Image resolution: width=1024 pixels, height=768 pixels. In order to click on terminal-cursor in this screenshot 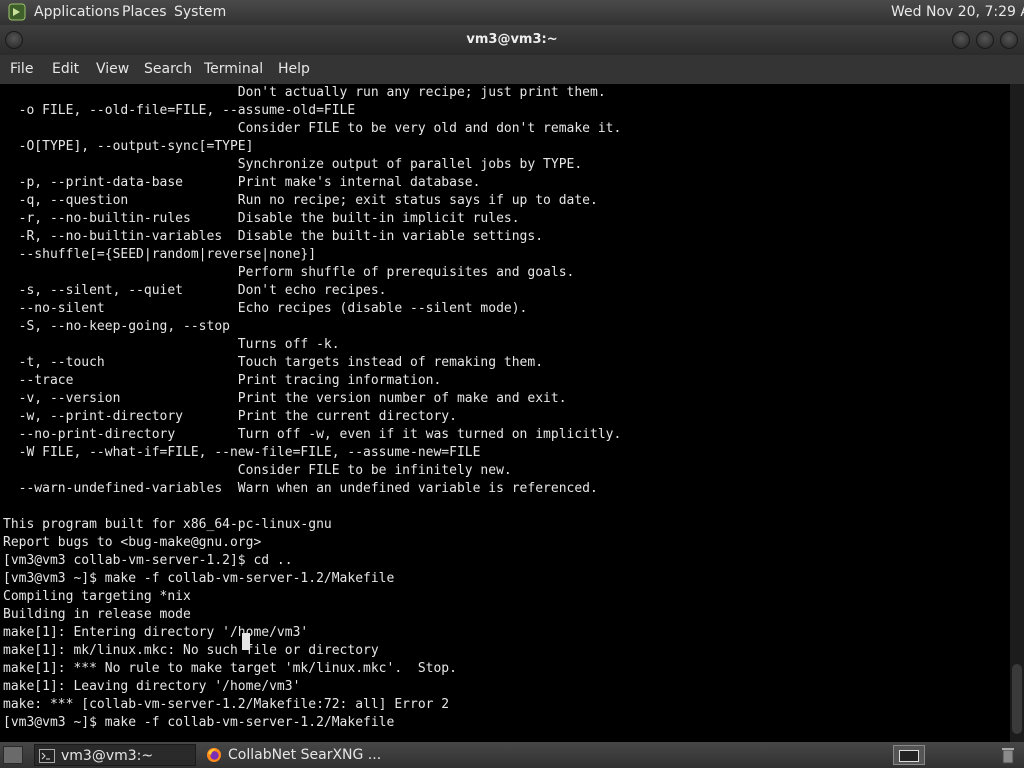, I will do `click(246, 641)`.